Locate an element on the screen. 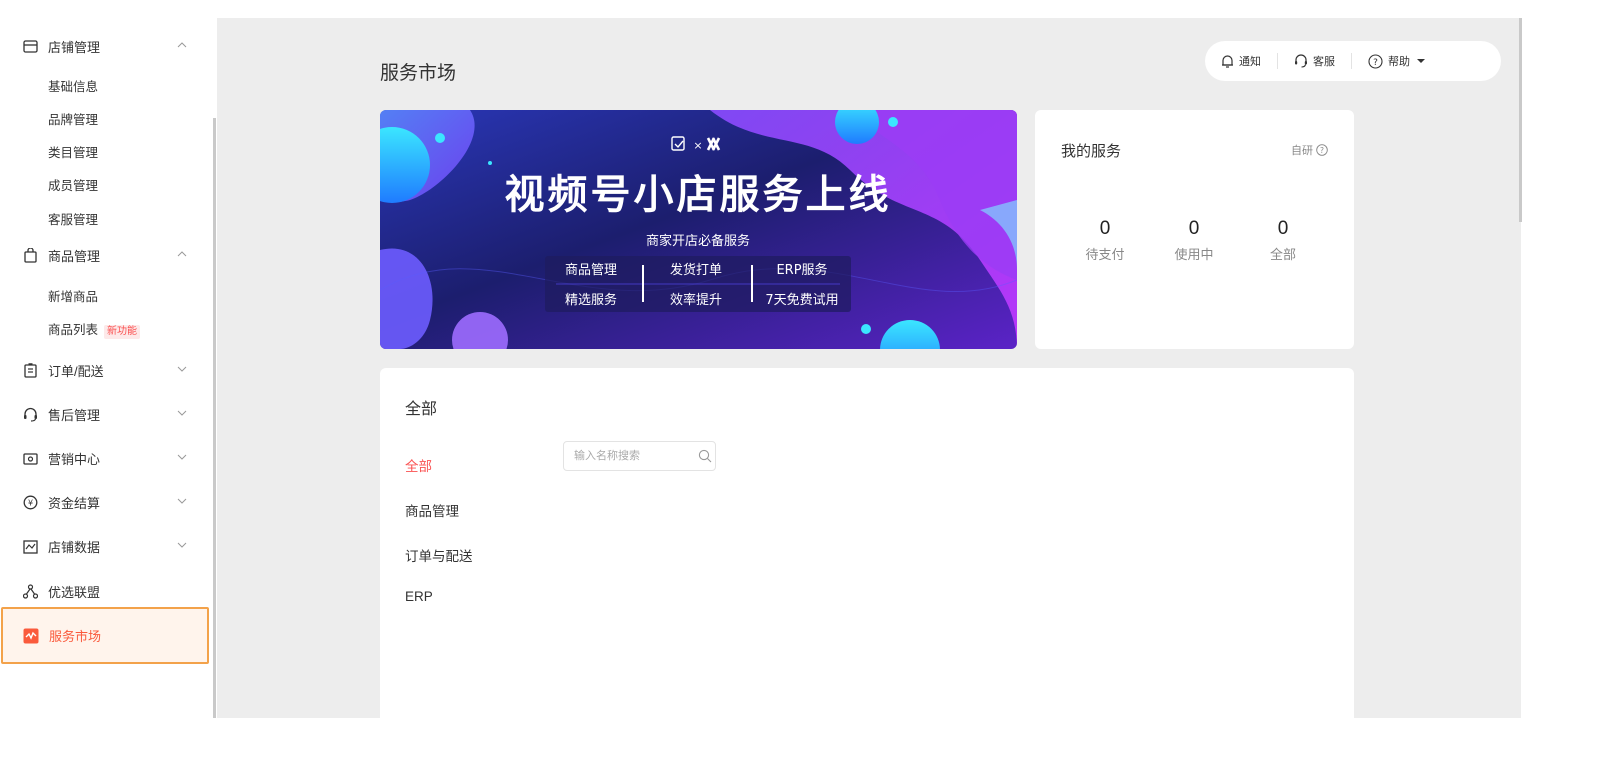 This screenshot has height=781, width=1607. service-market-icon is located at coordinates (31, 636).